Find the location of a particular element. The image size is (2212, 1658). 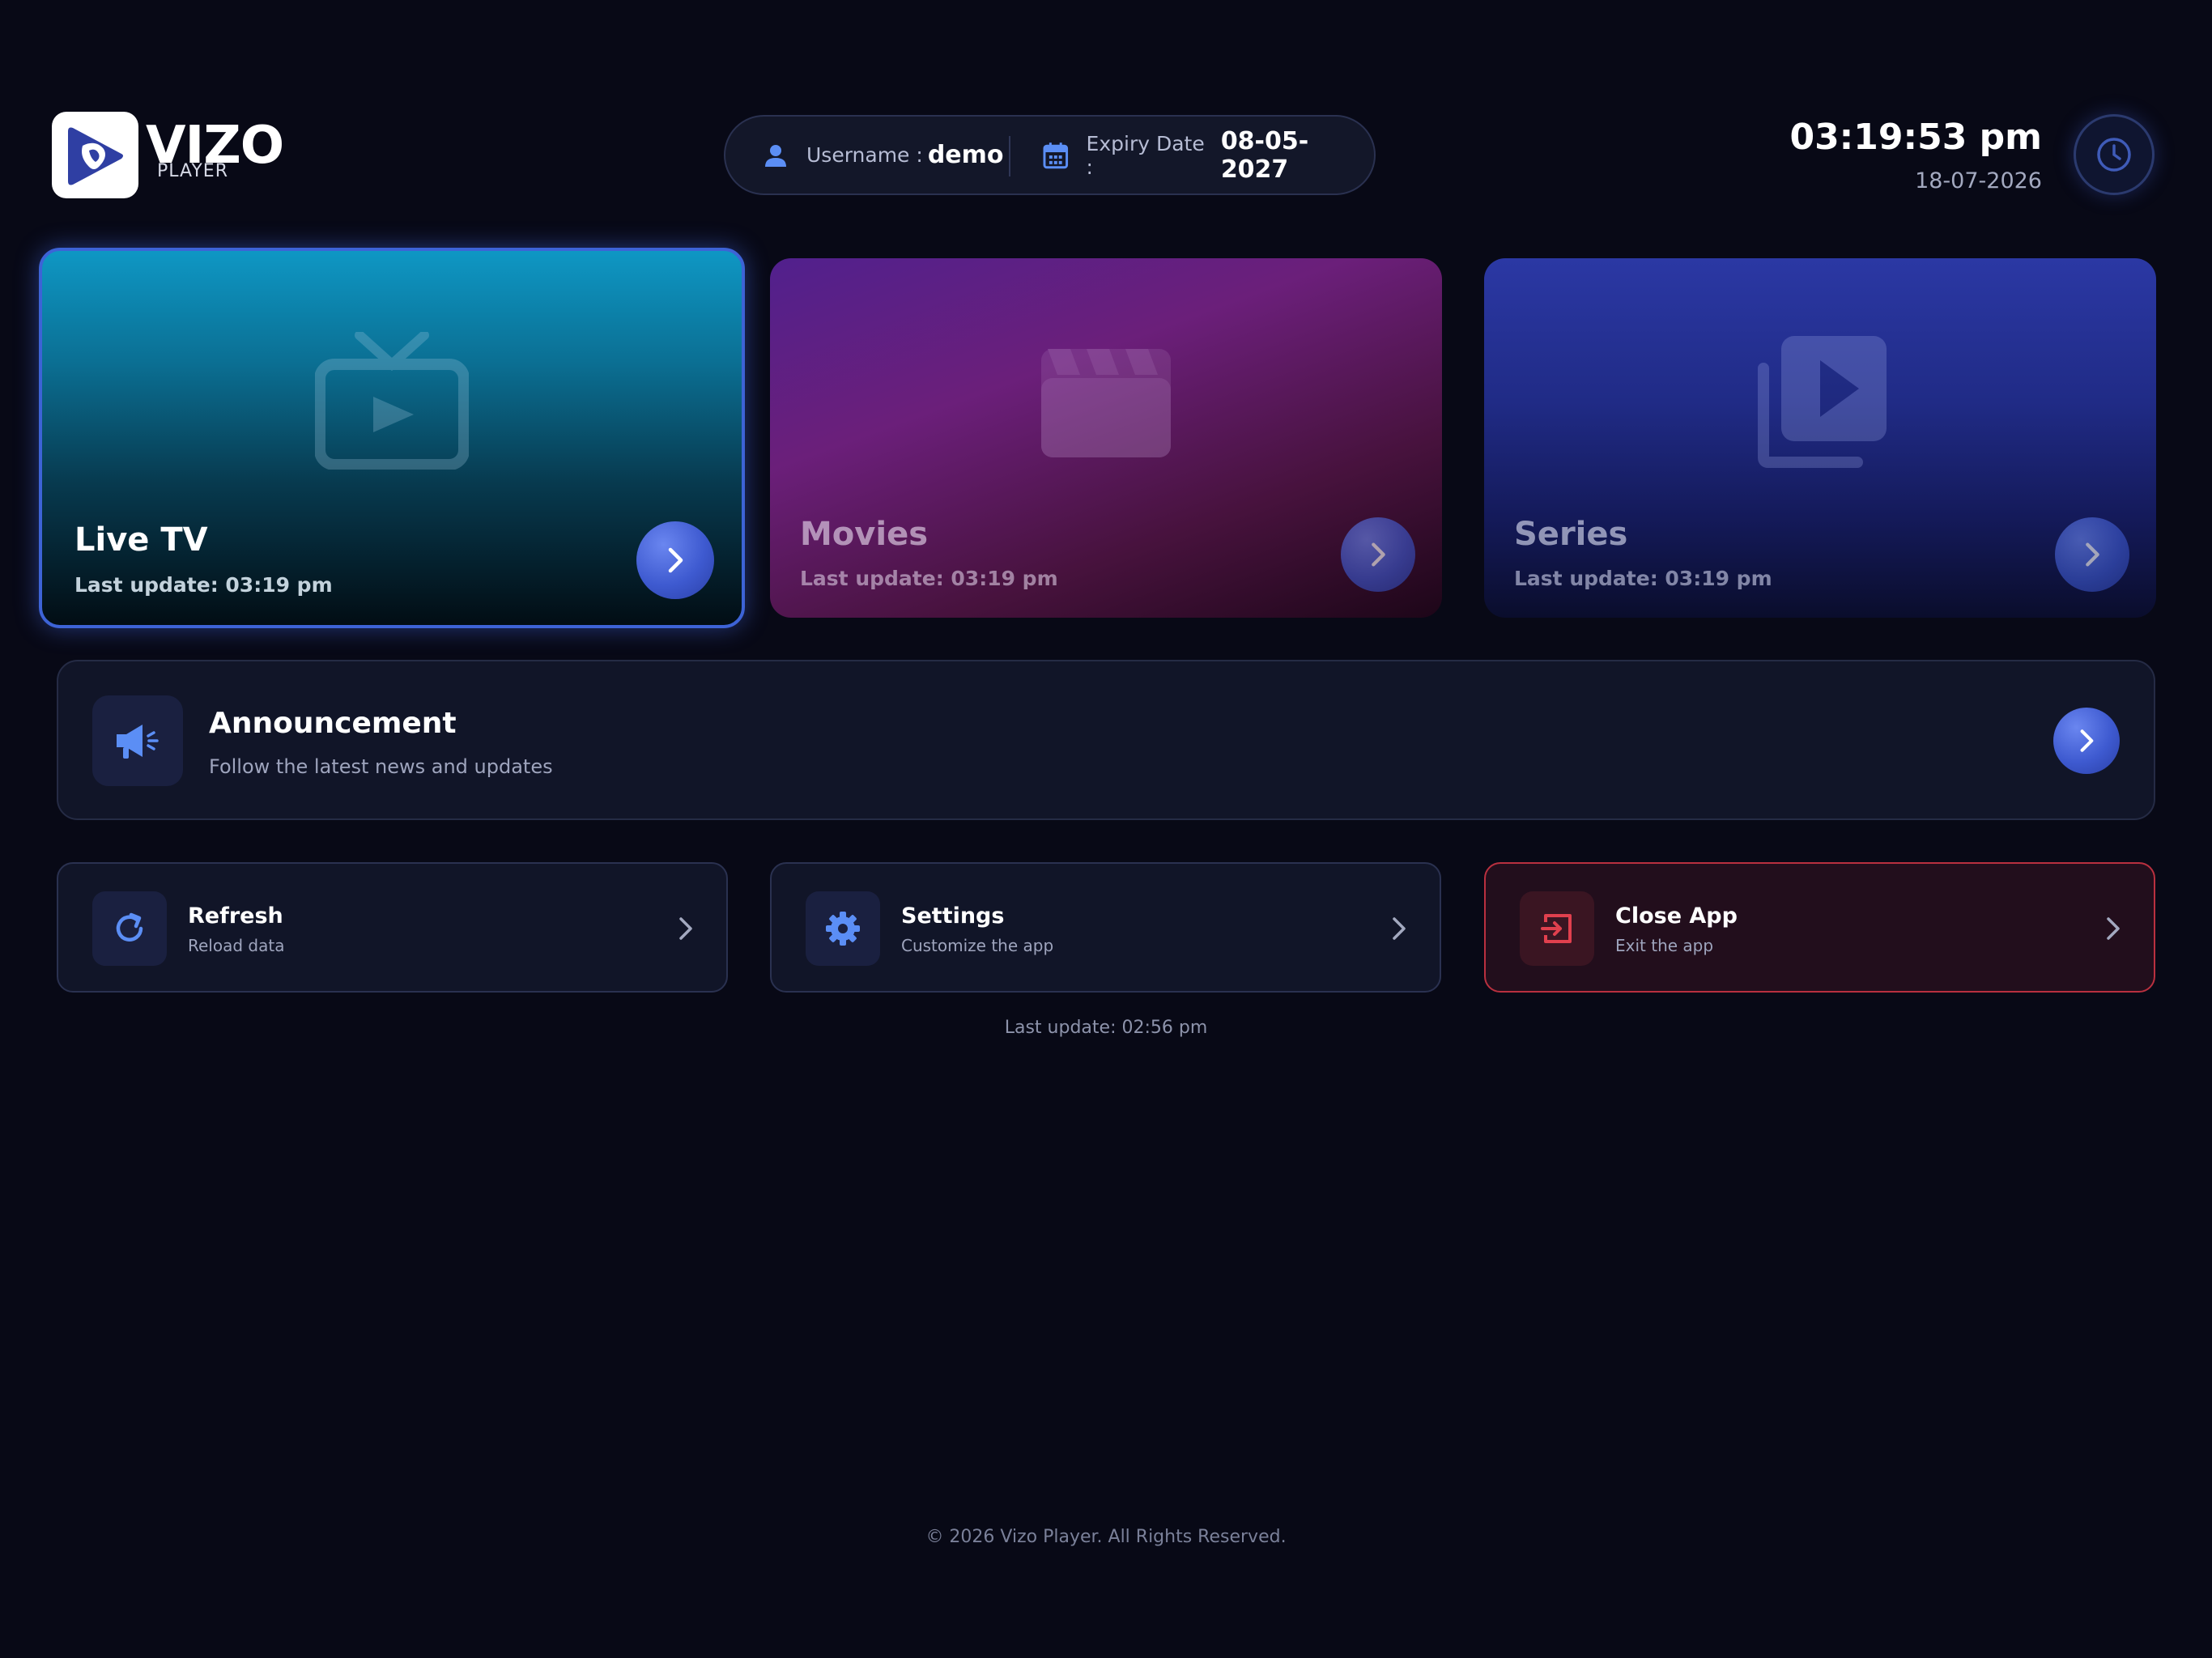

user-icon is located at coordinates (776, 155).